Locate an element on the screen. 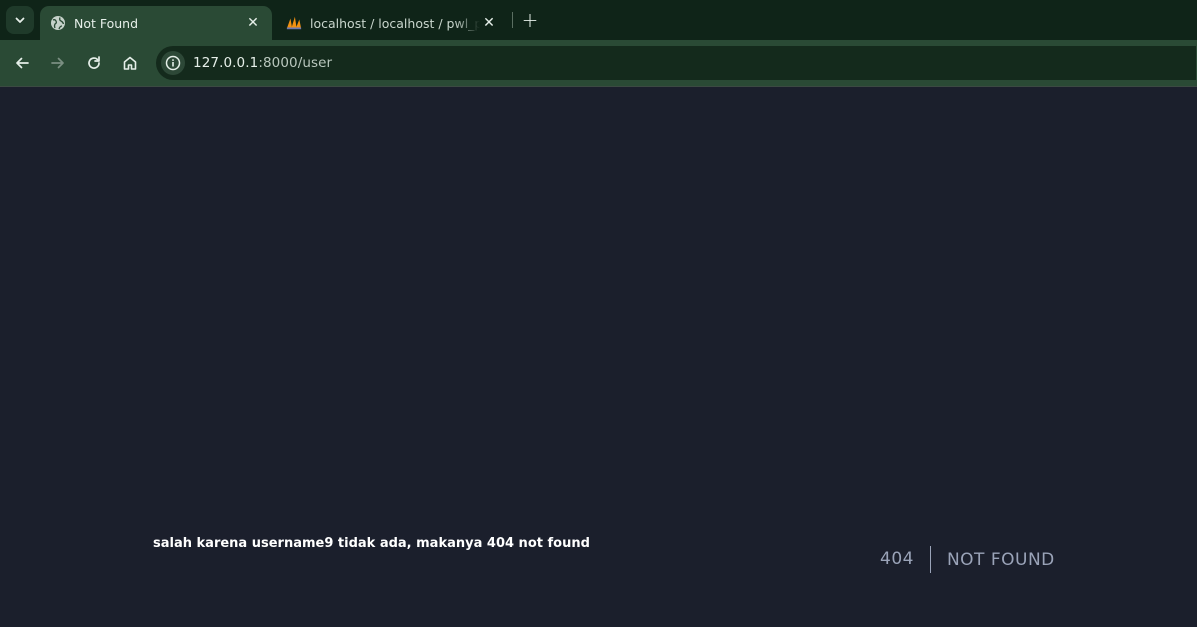 Image resolution: width=1197 pixels, height=627 pixels. chevron-down-icon is located at coordinates (20, 20).